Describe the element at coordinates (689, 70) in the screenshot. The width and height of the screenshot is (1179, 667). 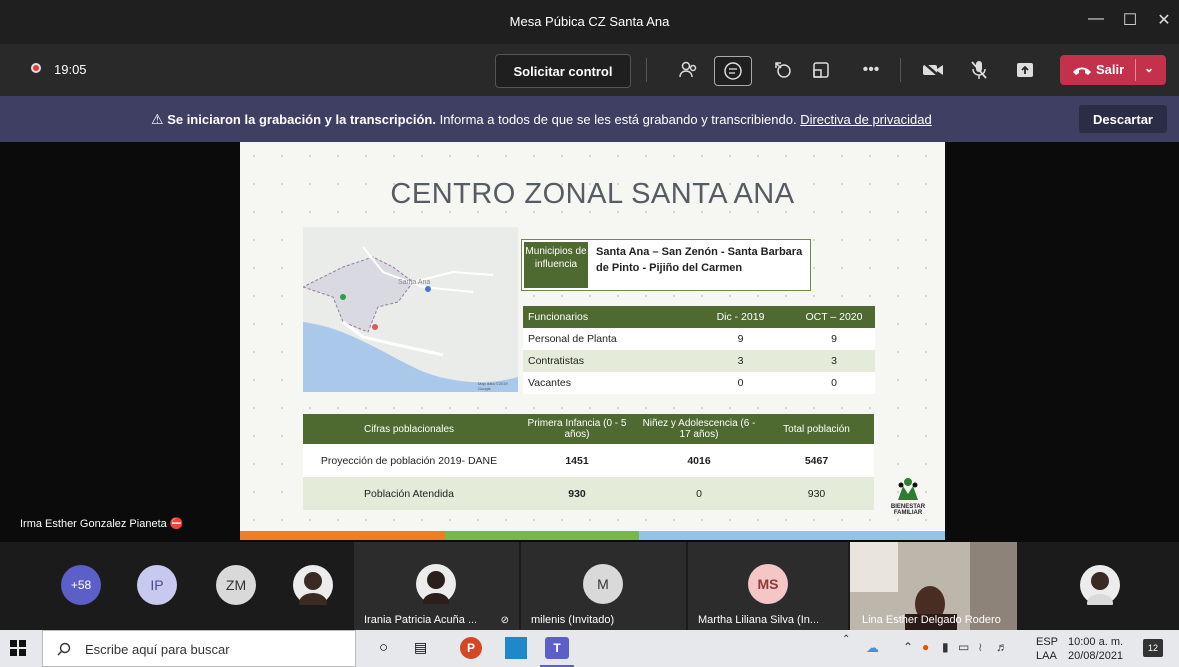
I see `participants-icon` at that location.